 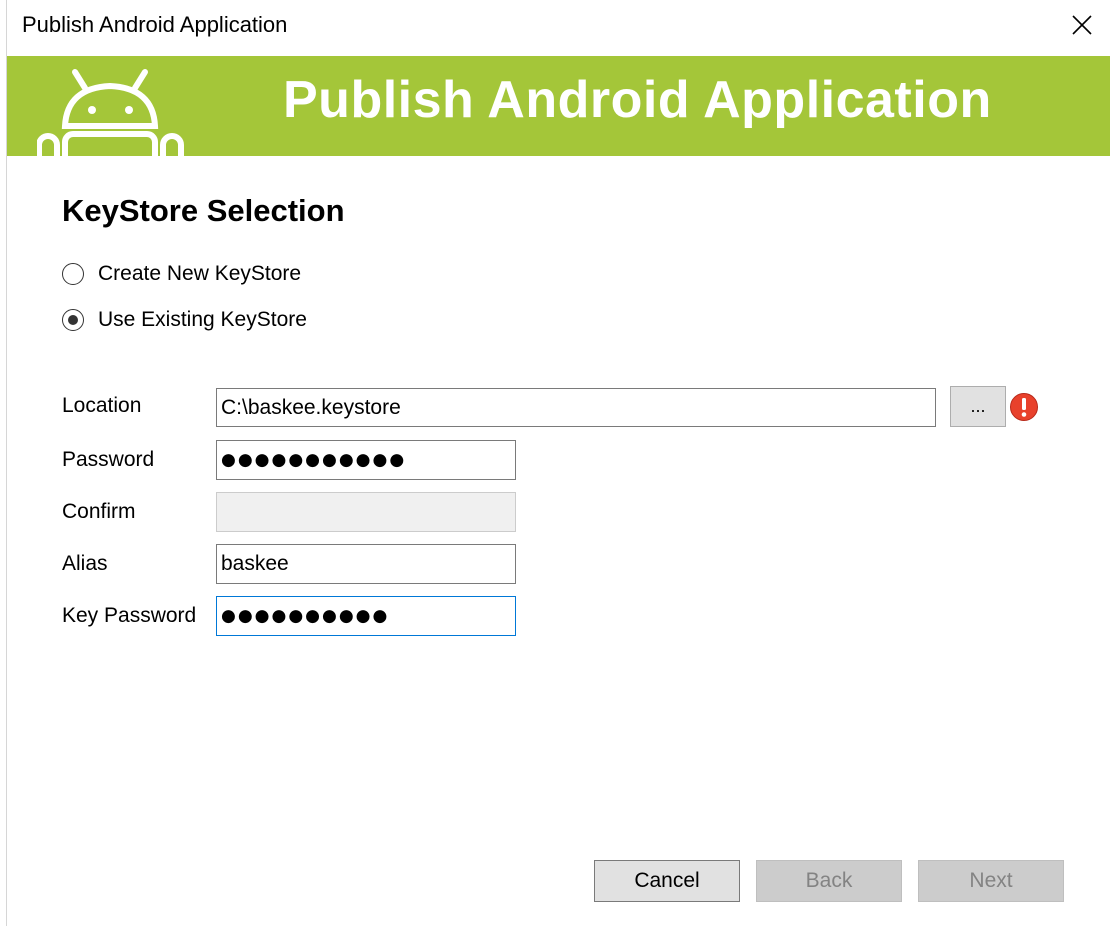 I want to click on radio-selected-dot, so click(x=73, y=320).